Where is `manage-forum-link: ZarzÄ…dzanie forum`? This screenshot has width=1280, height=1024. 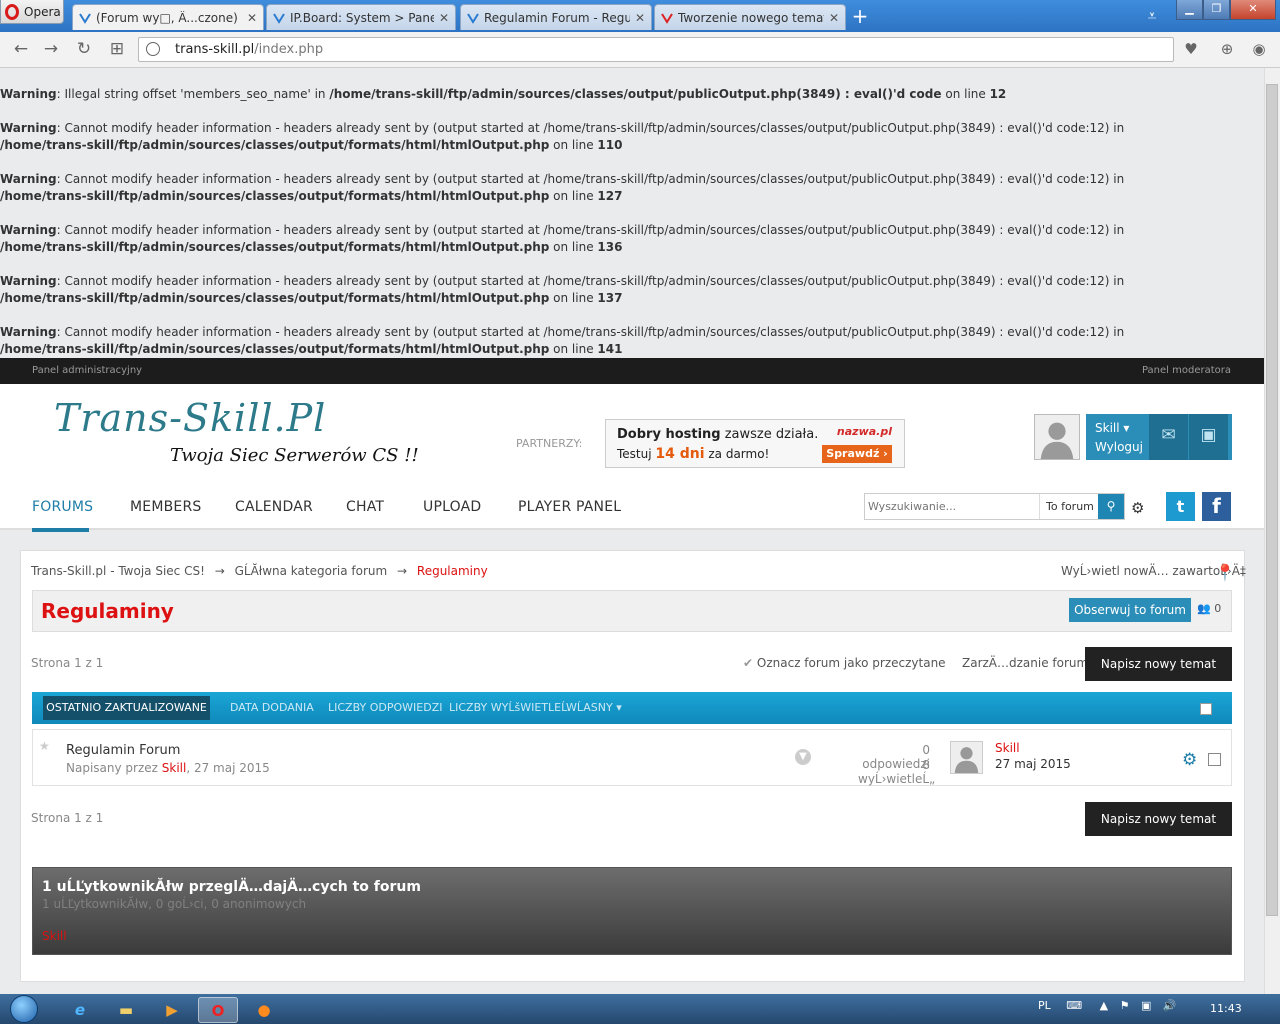 manage-forum-link: ZarzÄ…dzanie forum is located at coordinates (1025, 663).